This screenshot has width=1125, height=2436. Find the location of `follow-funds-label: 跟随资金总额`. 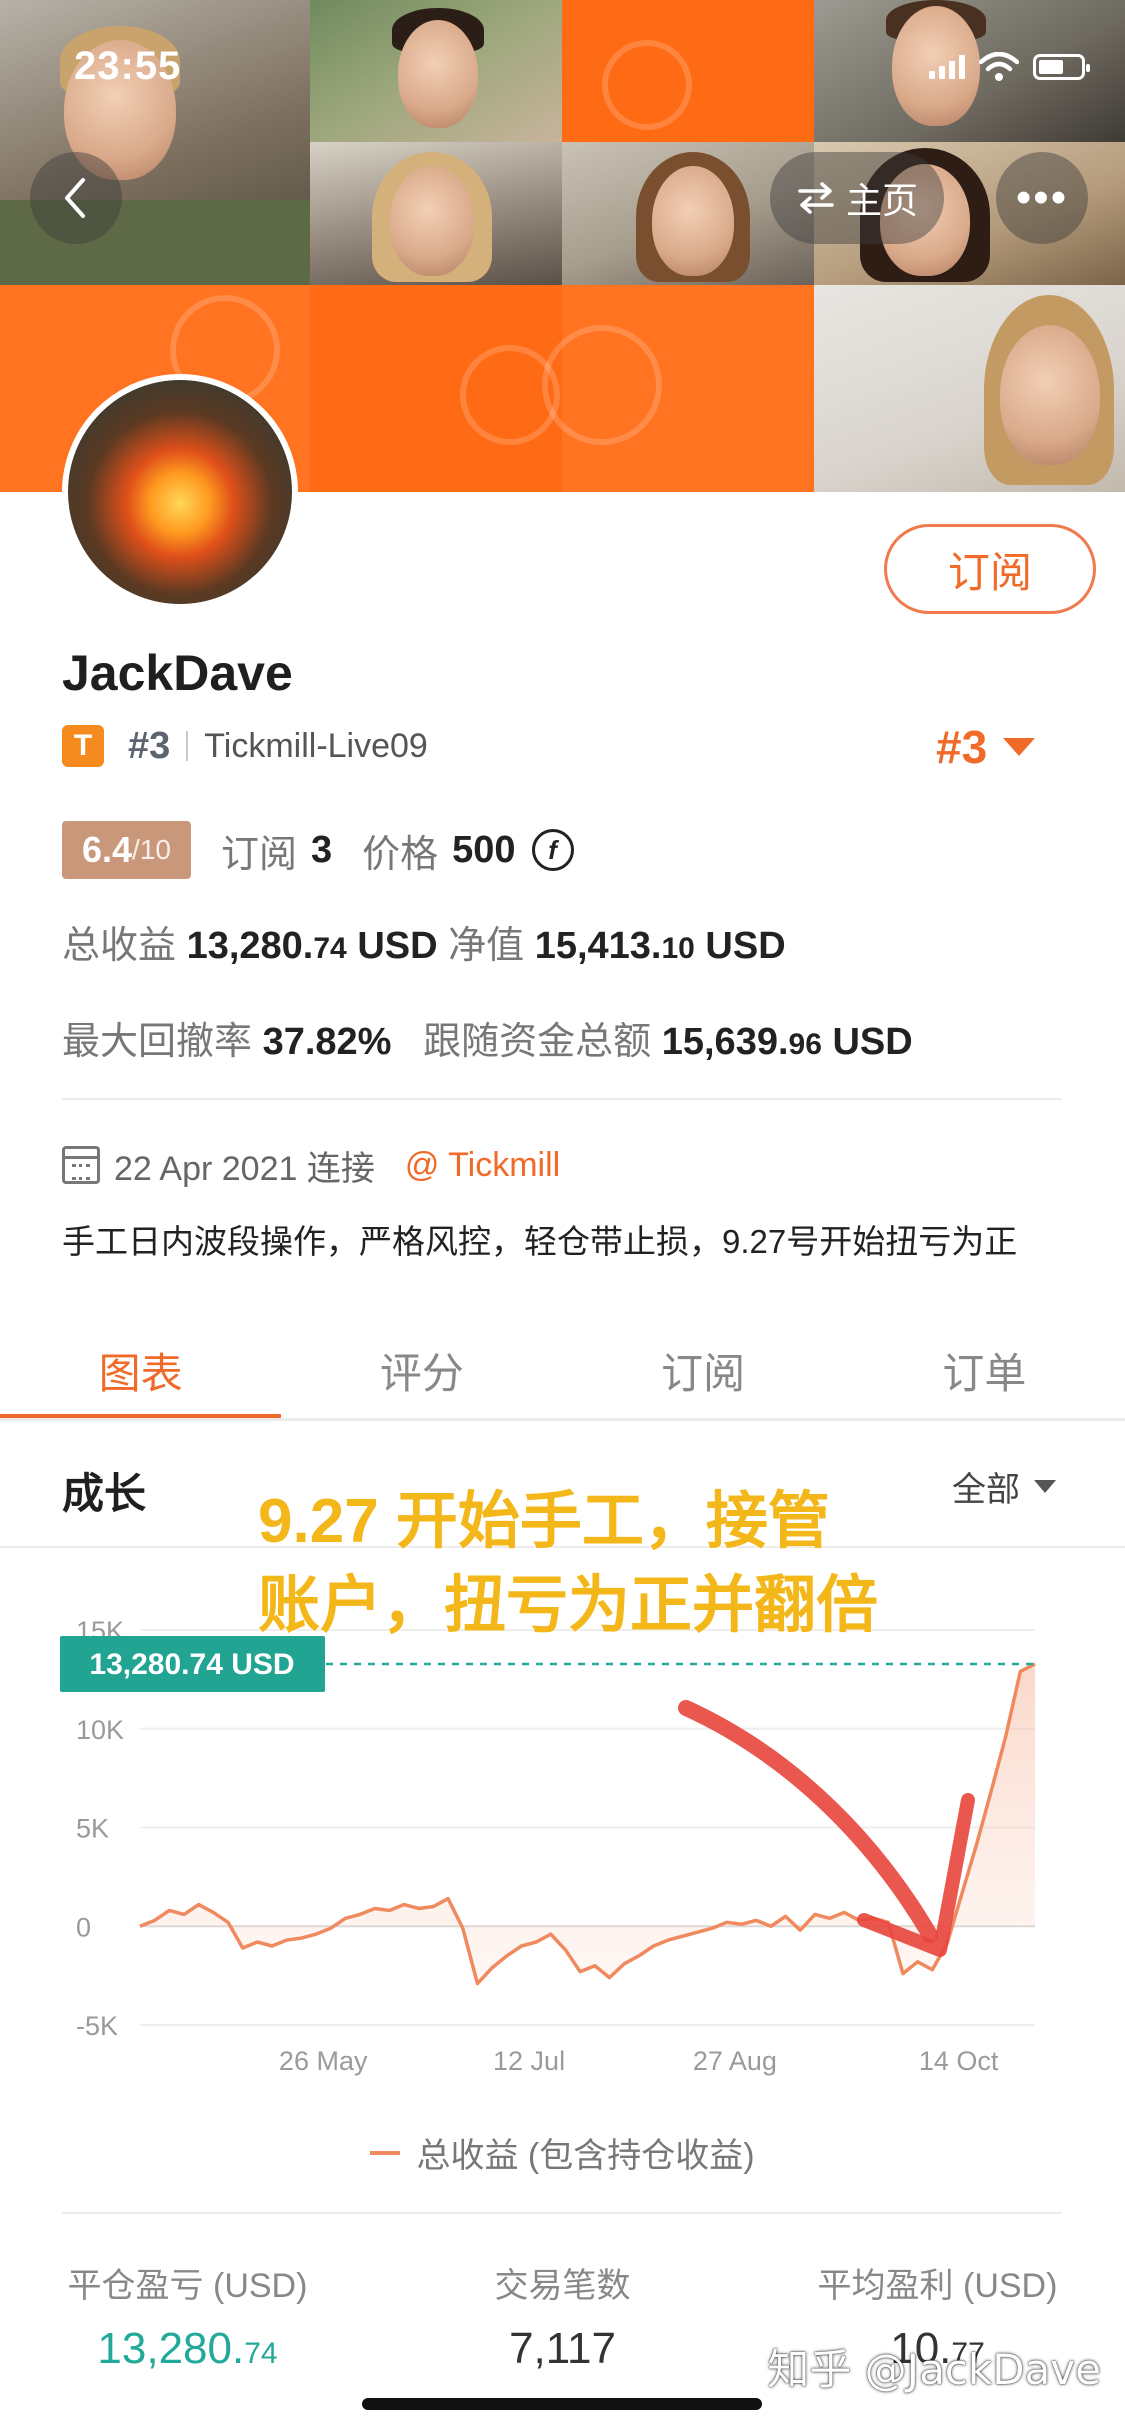

follow-funds-label: 跟随资金总额 is located at coordinates (537, 1042).